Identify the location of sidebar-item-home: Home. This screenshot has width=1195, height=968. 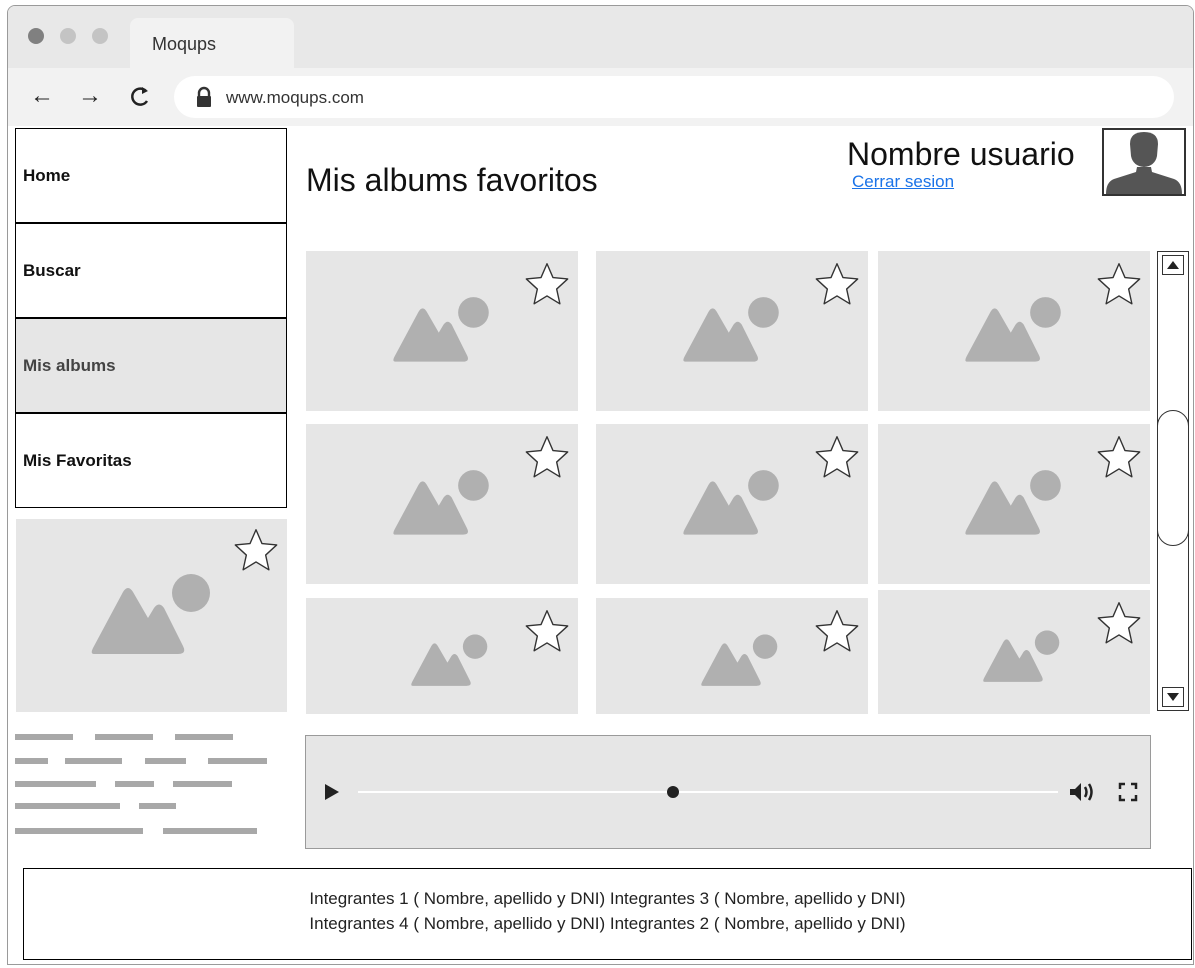
(151, 175).